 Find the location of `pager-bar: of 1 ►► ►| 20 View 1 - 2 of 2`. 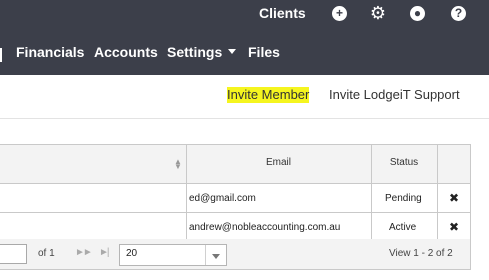

pager-bar: of 1 ►► ►| 20 View 1 - 2 of 2 is located at coordinates (235, 254).